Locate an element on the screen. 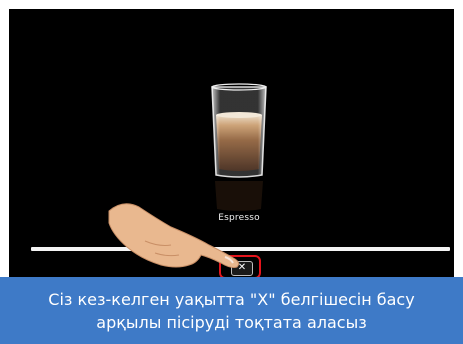 This screenshot has height=344, width=463. pointing-hand-icon is located at coordinates (174, 235).